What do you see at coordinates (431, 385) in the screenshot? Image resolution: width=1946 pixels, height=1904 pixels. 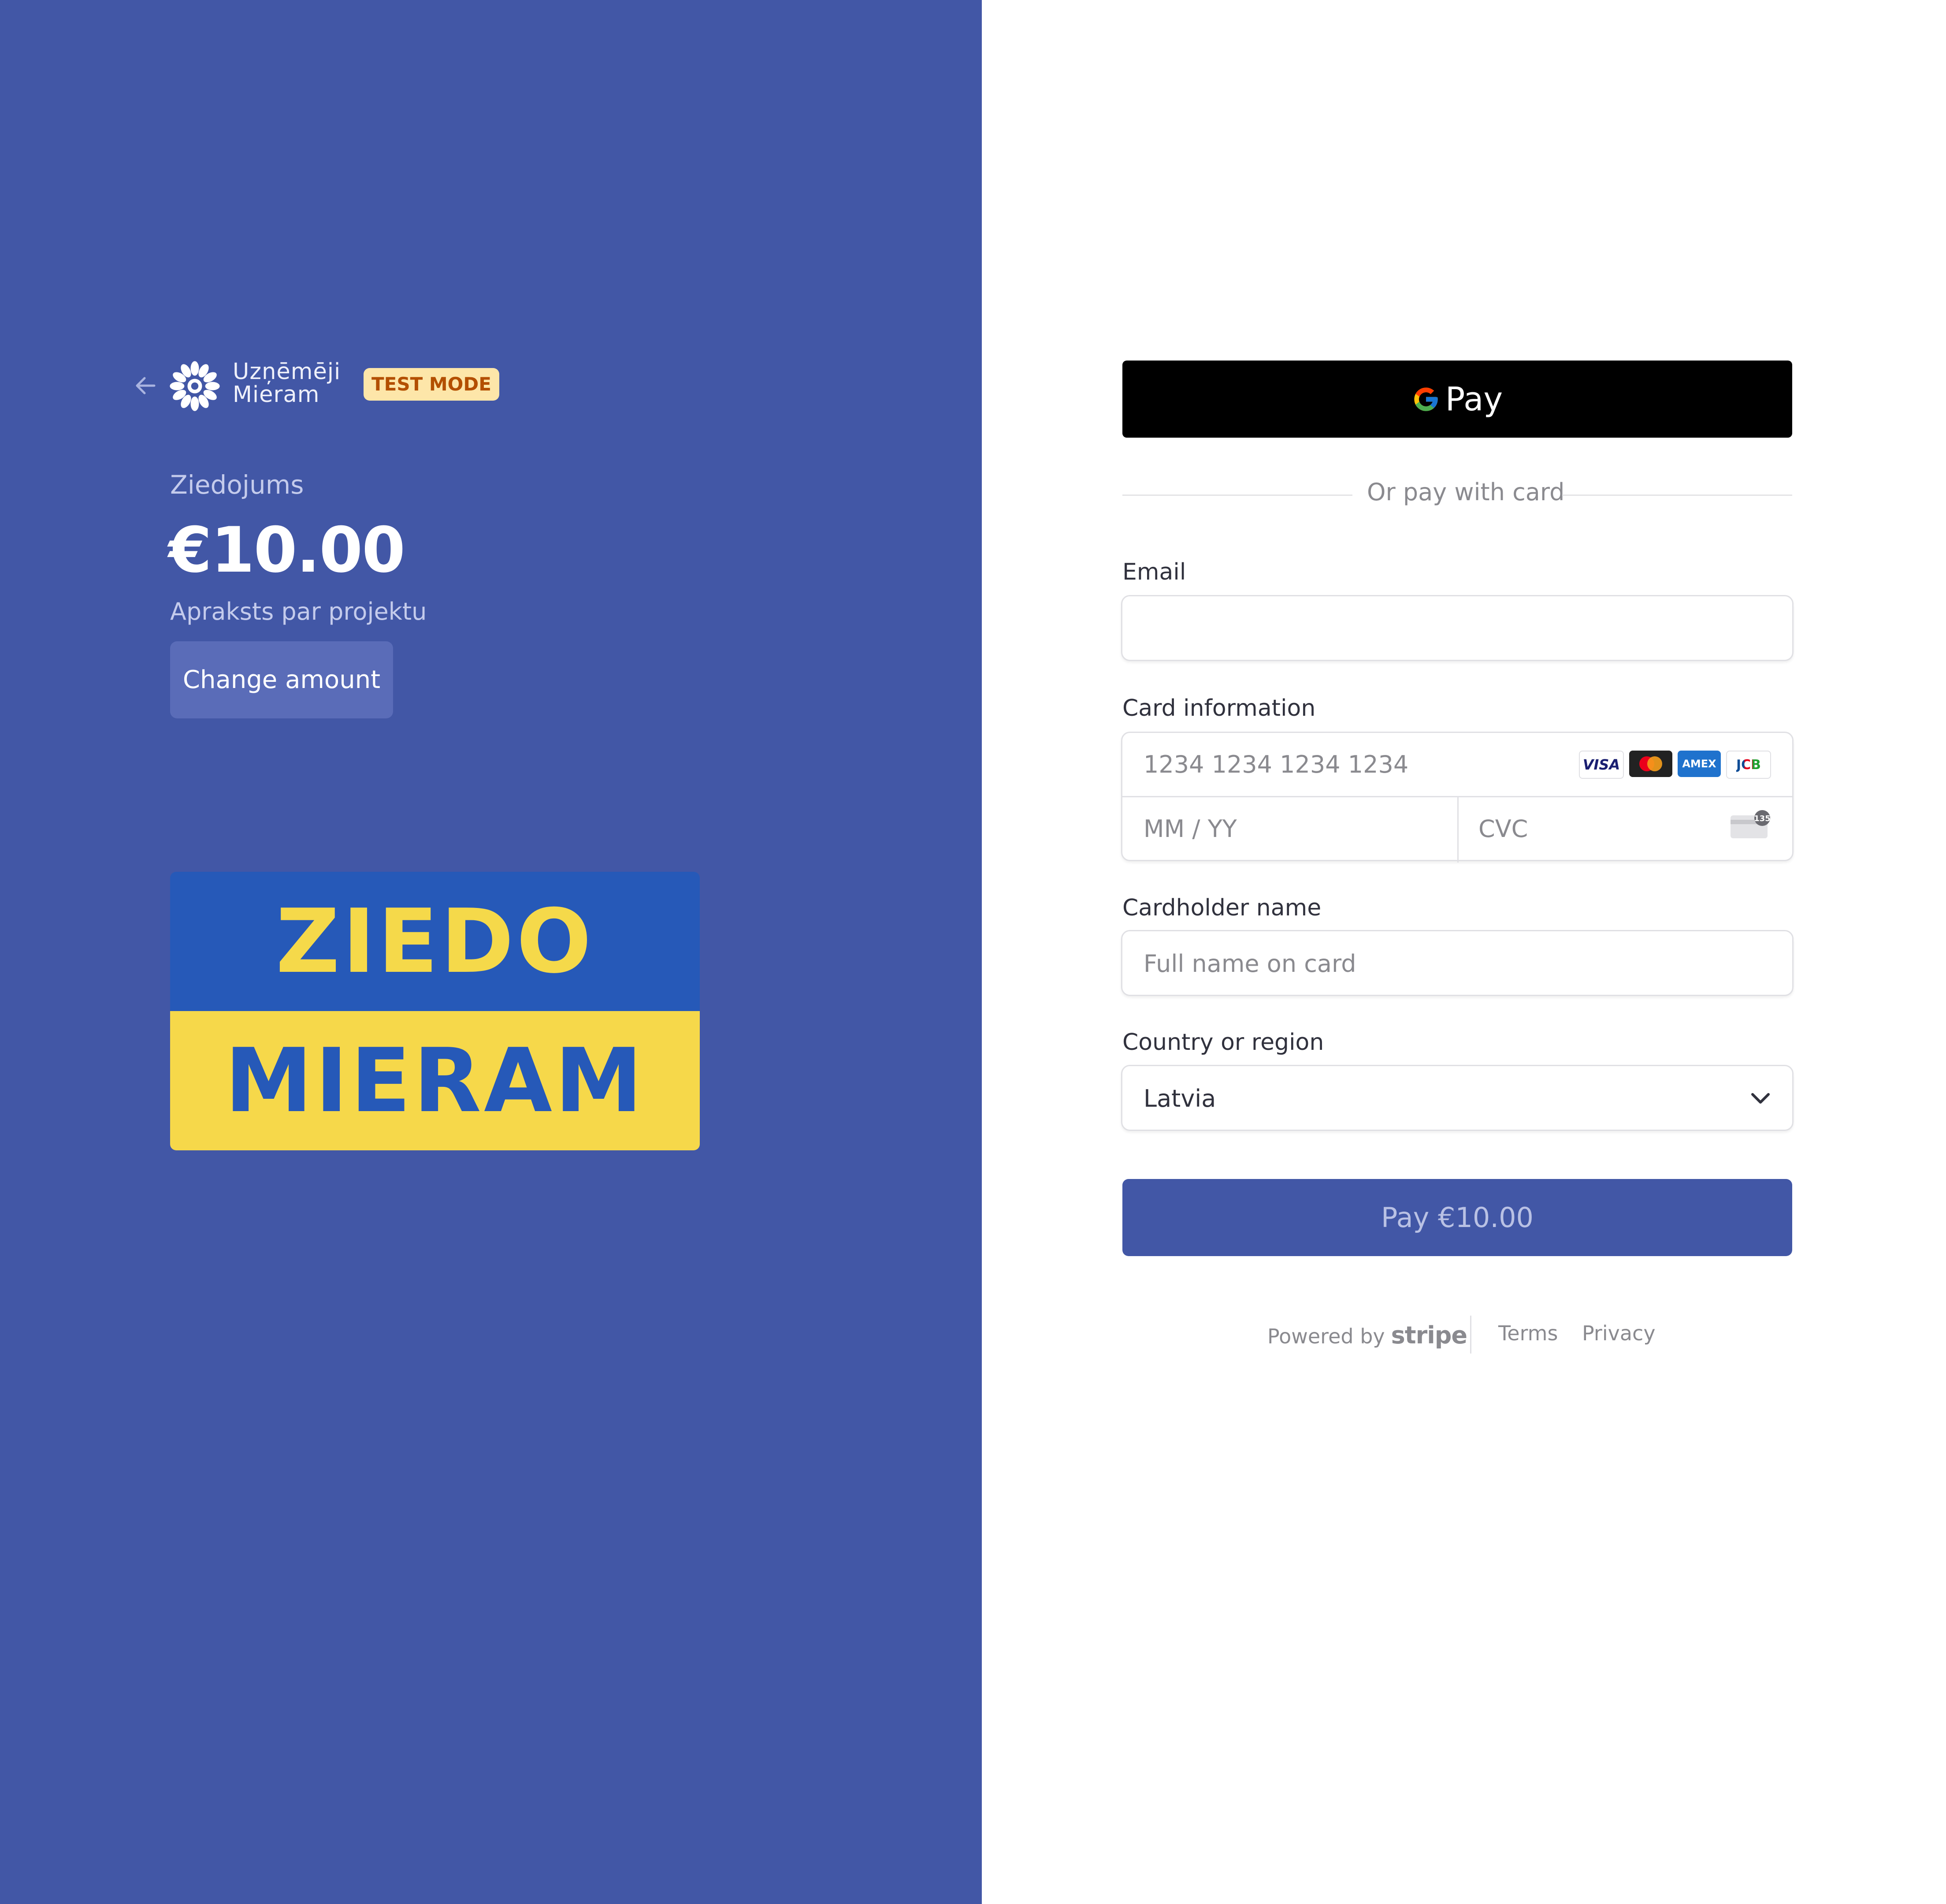 I see `test-mode-badge: TEST MODE` at bounding box center [431, 385].